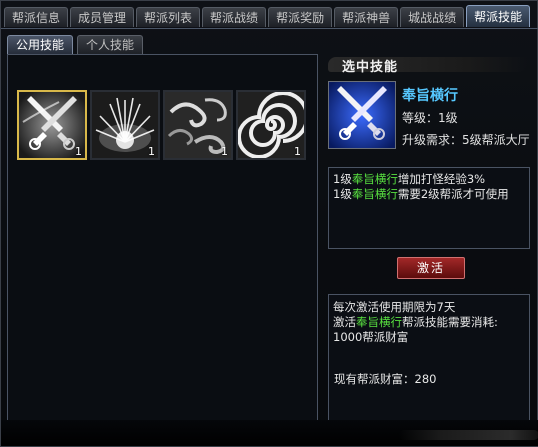 This screenshot has height=447, width=538. I want to click on description-requirement: 需要2级帮派才可使用, so click(453, 194).